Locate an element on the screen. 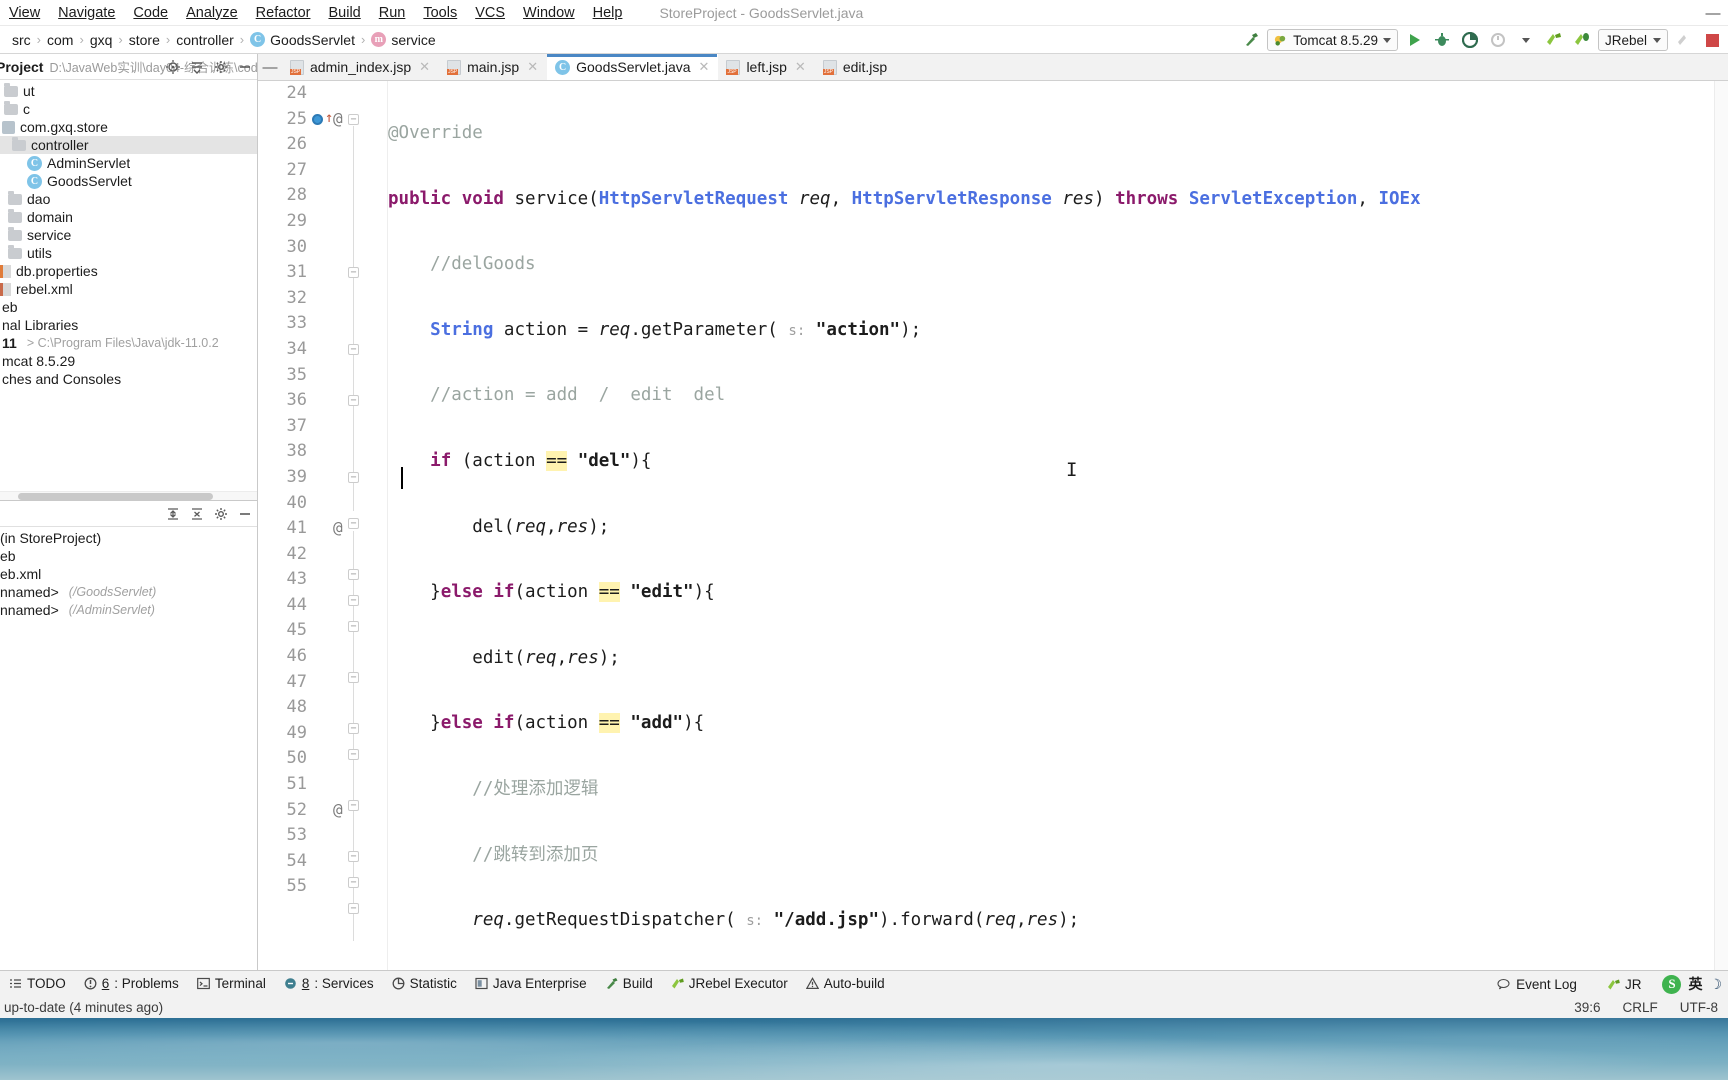 The height and width of the screenshot is (1080, 1728). tab-goodsservlet-java: C GoodsServlet.java ✕ is located at coordinates (633, 67).